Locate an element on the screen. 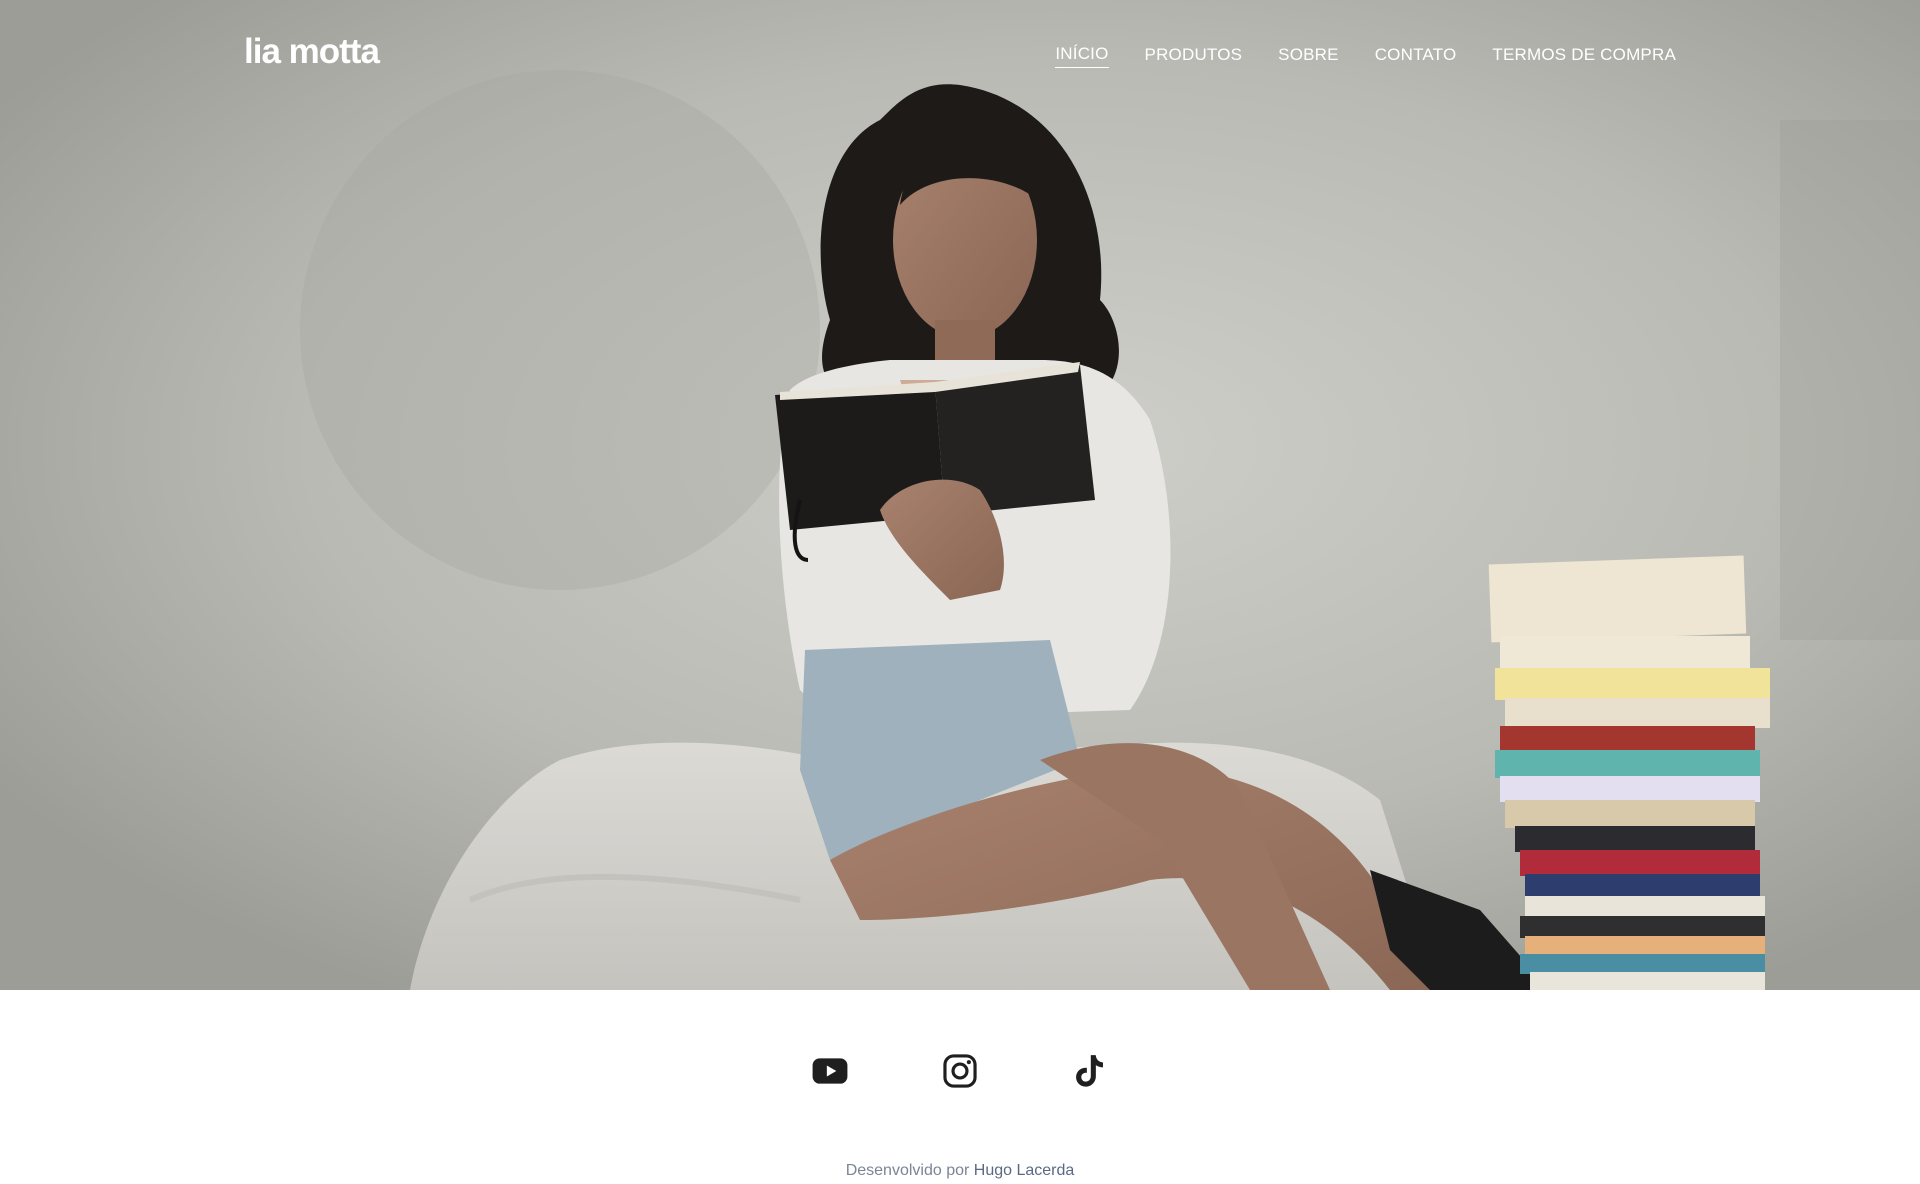  site-logo: lia motta is located at coordinates (312, 52).